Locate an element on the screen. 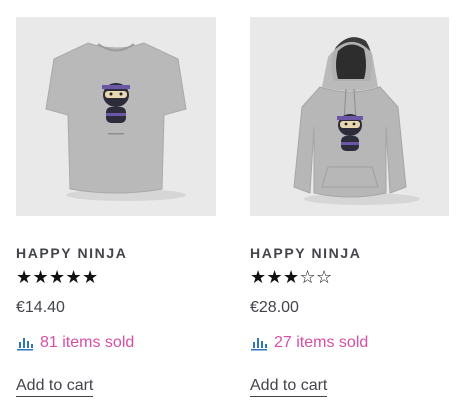 The height and width of the screenshot is (413, 467). items-sold-text: 27 items sold is located at coordinates (321, 342).